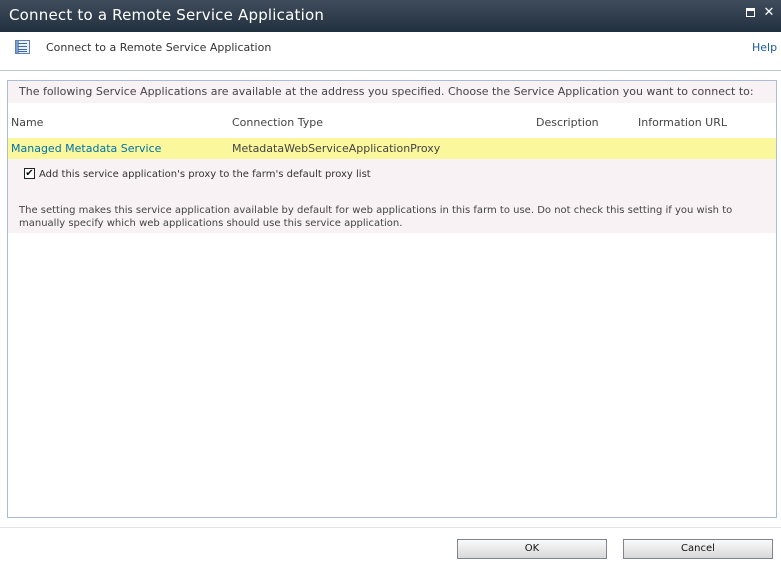 The image size is (781, 569). Describe the element at coordinates (27, 122) in the screenshot. I see `column-header-name: Name` at that location.